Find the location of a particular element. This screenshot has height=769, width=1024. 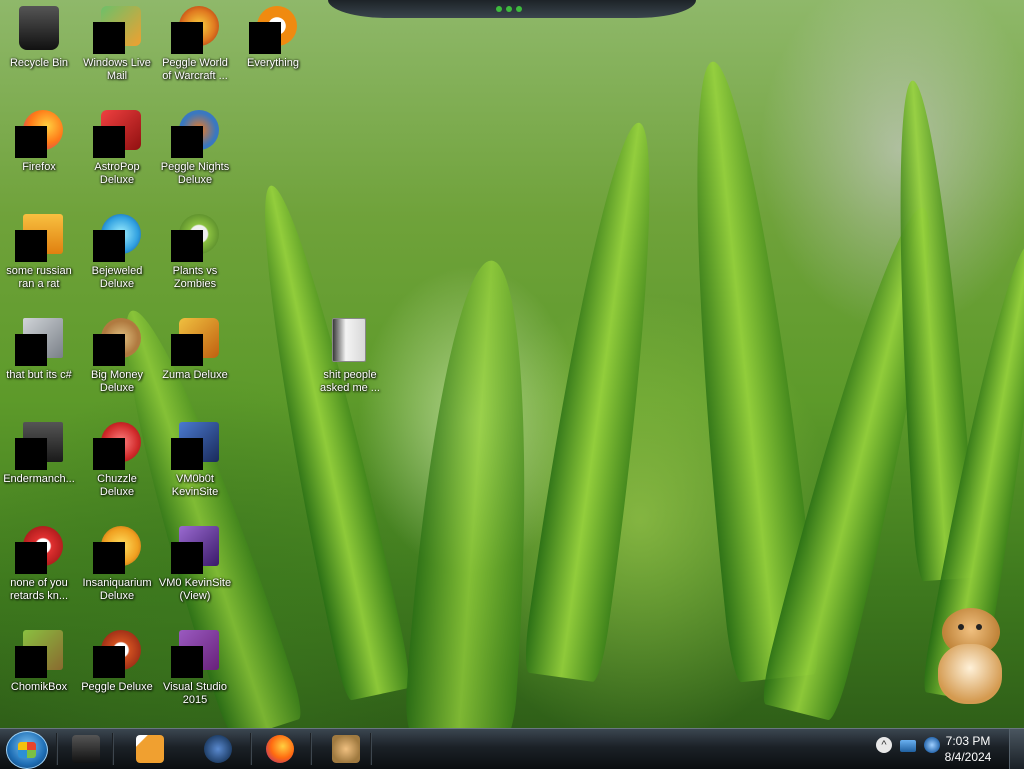

desktop-icon-astropop: AstroPop Deluxe is located at coordinates (117, 154).